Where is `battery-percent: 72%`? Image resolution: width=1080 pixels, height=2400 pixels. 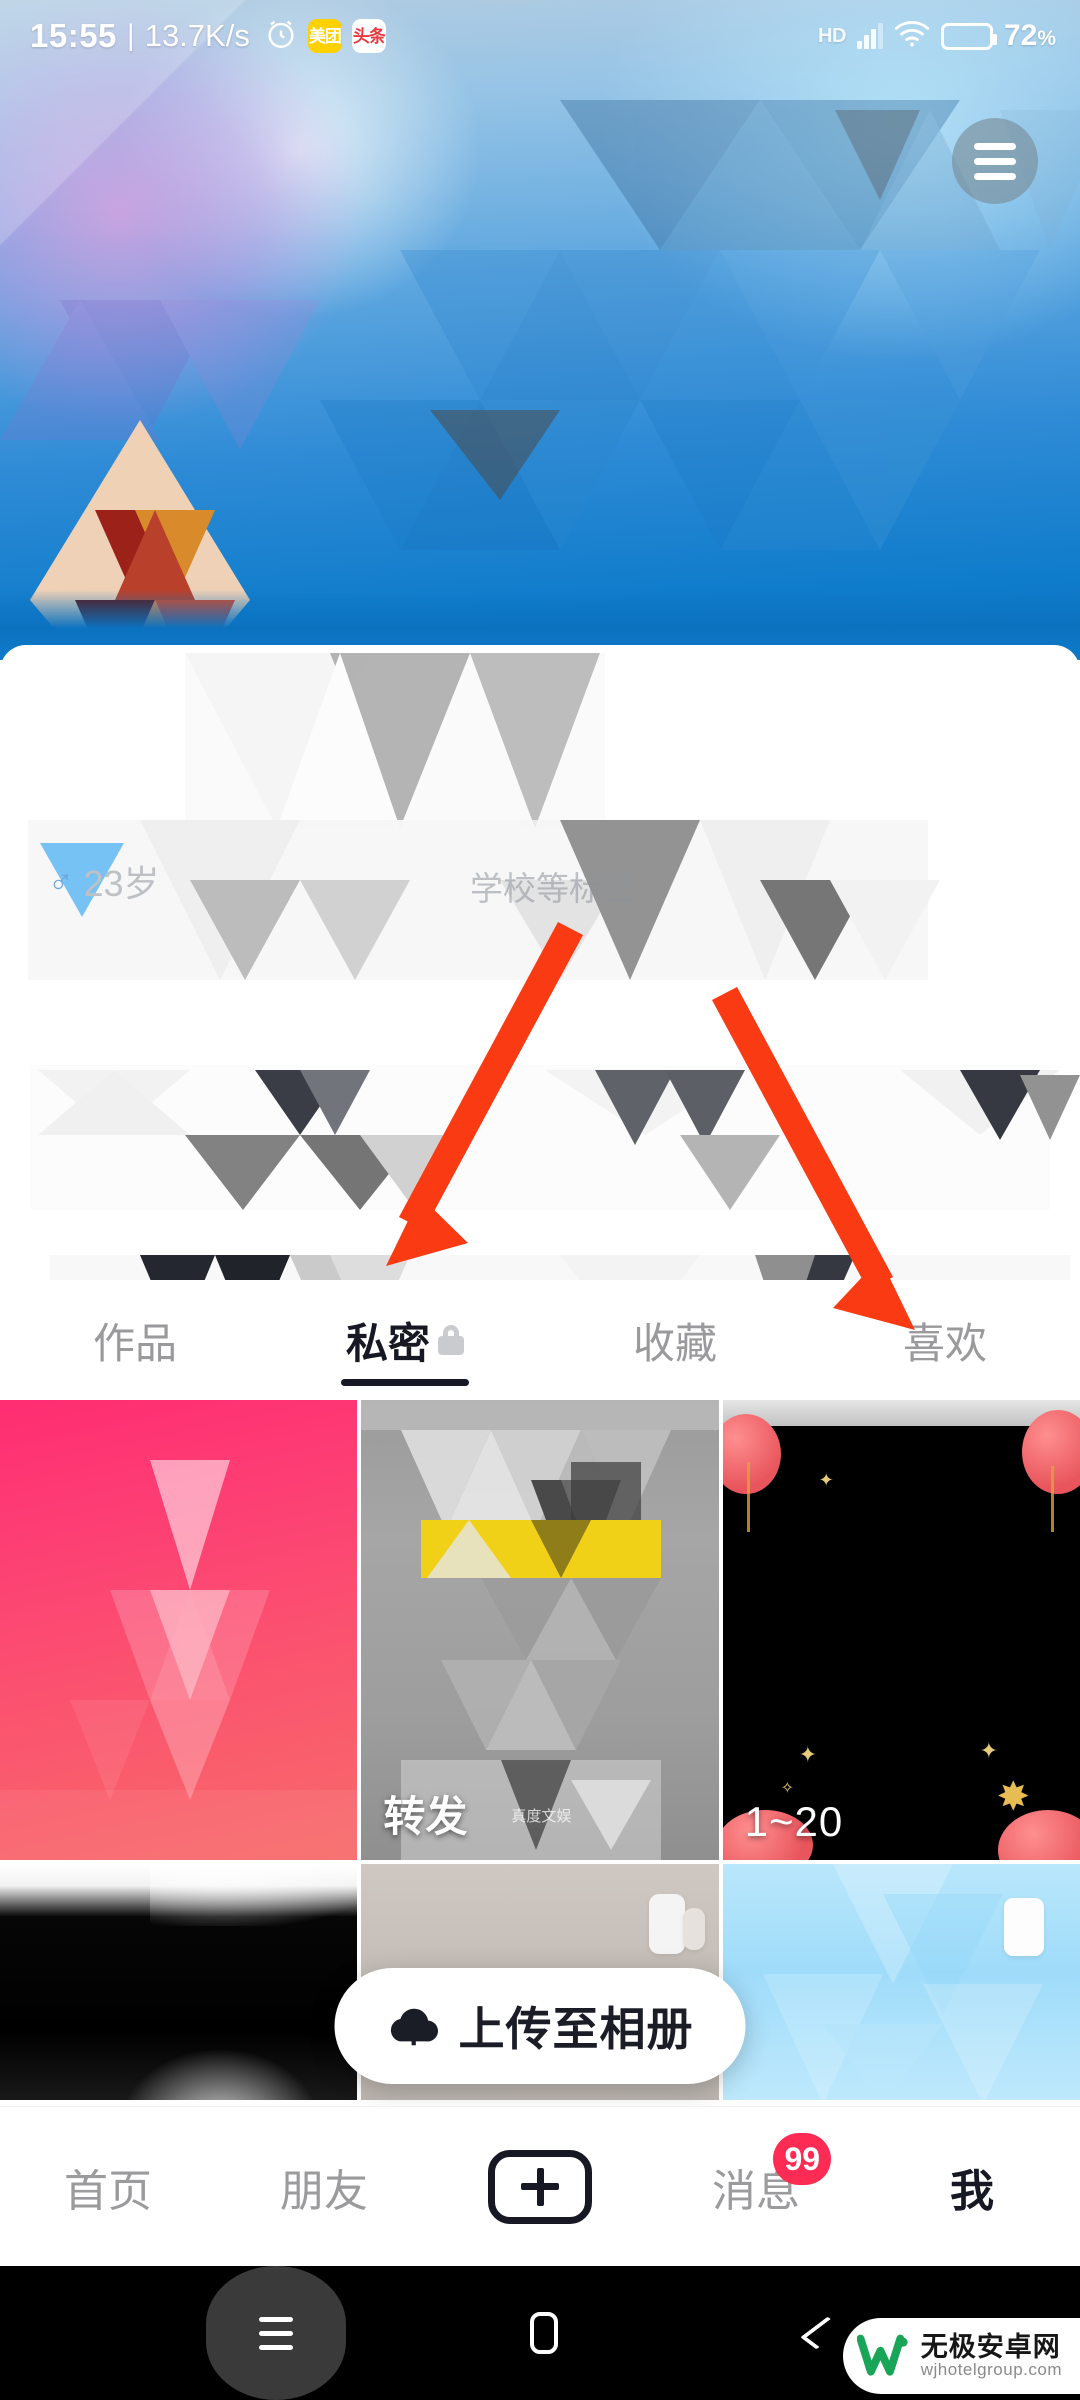 battery-percent: 72% is located at coordinates (1029, 35).